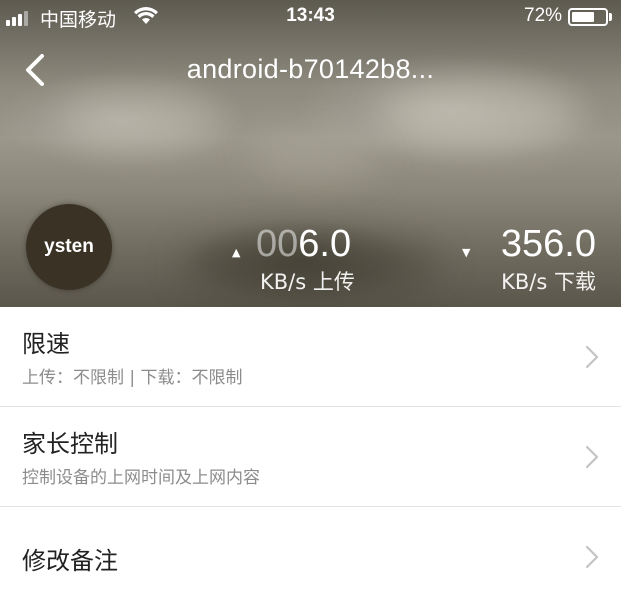  I want to click on edit-note-title: 修改备注, so click(70, 561).